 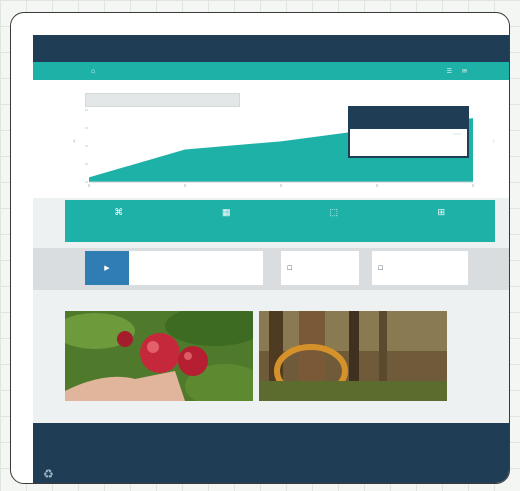 What do you see at coordinates (441, 212) in the screenshot?
I see `stat-icon-4: ⊞` at bounding box center [441, 212].